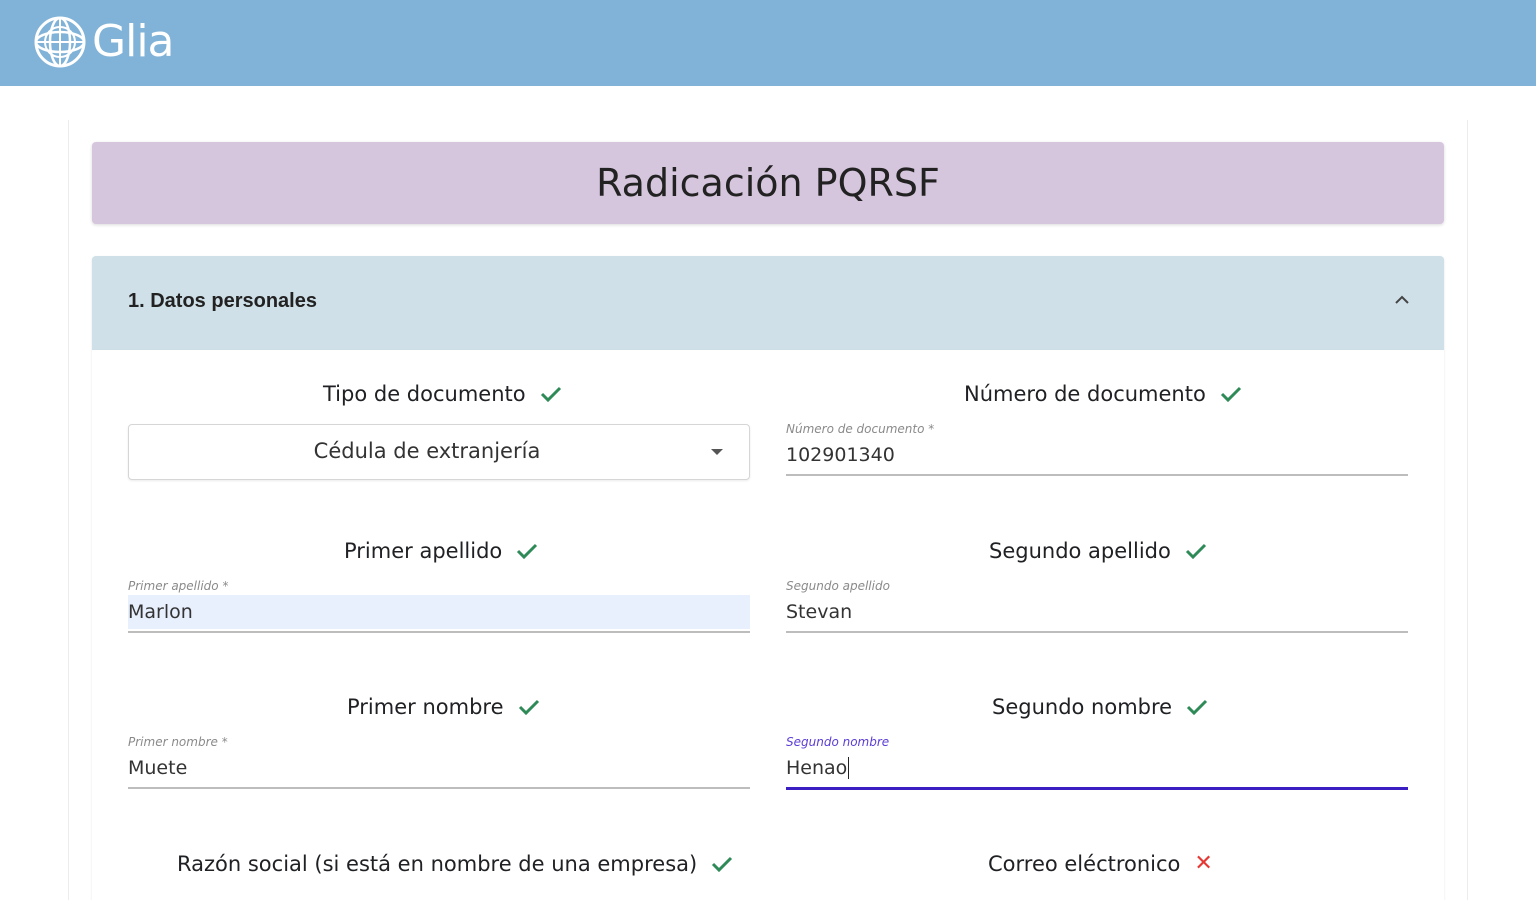  Describe the element at coordinates (178, 586) in the screenshot. I see `first-surname-label: Primer apellido *` at that location.